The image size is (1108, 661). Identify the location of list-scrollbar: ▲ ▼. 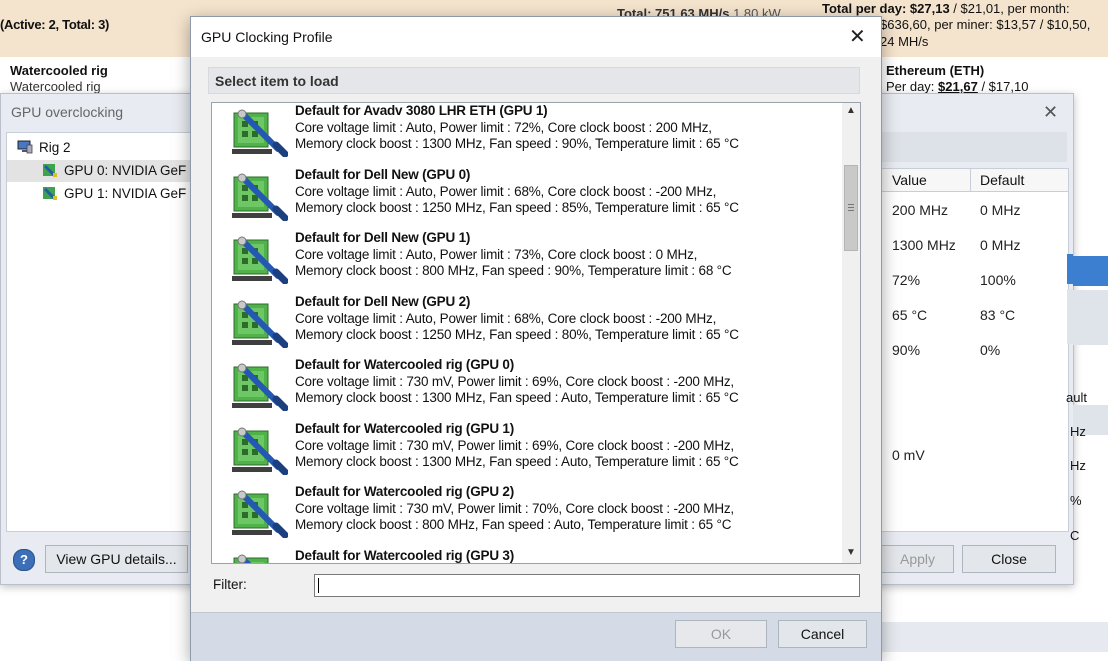
(851, 333).